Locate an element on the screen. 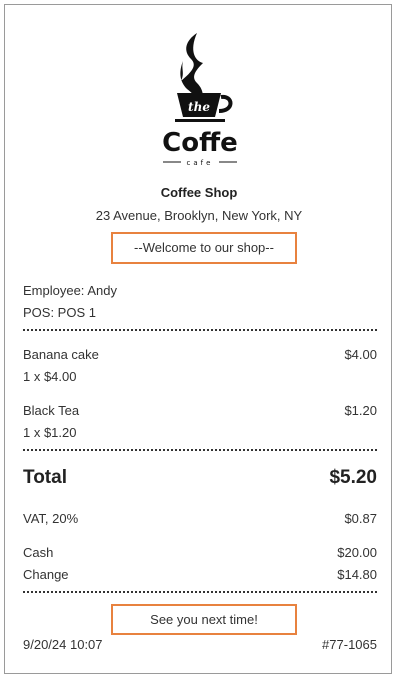  cash-value: $20.00 is located at coordinates (357, 552).